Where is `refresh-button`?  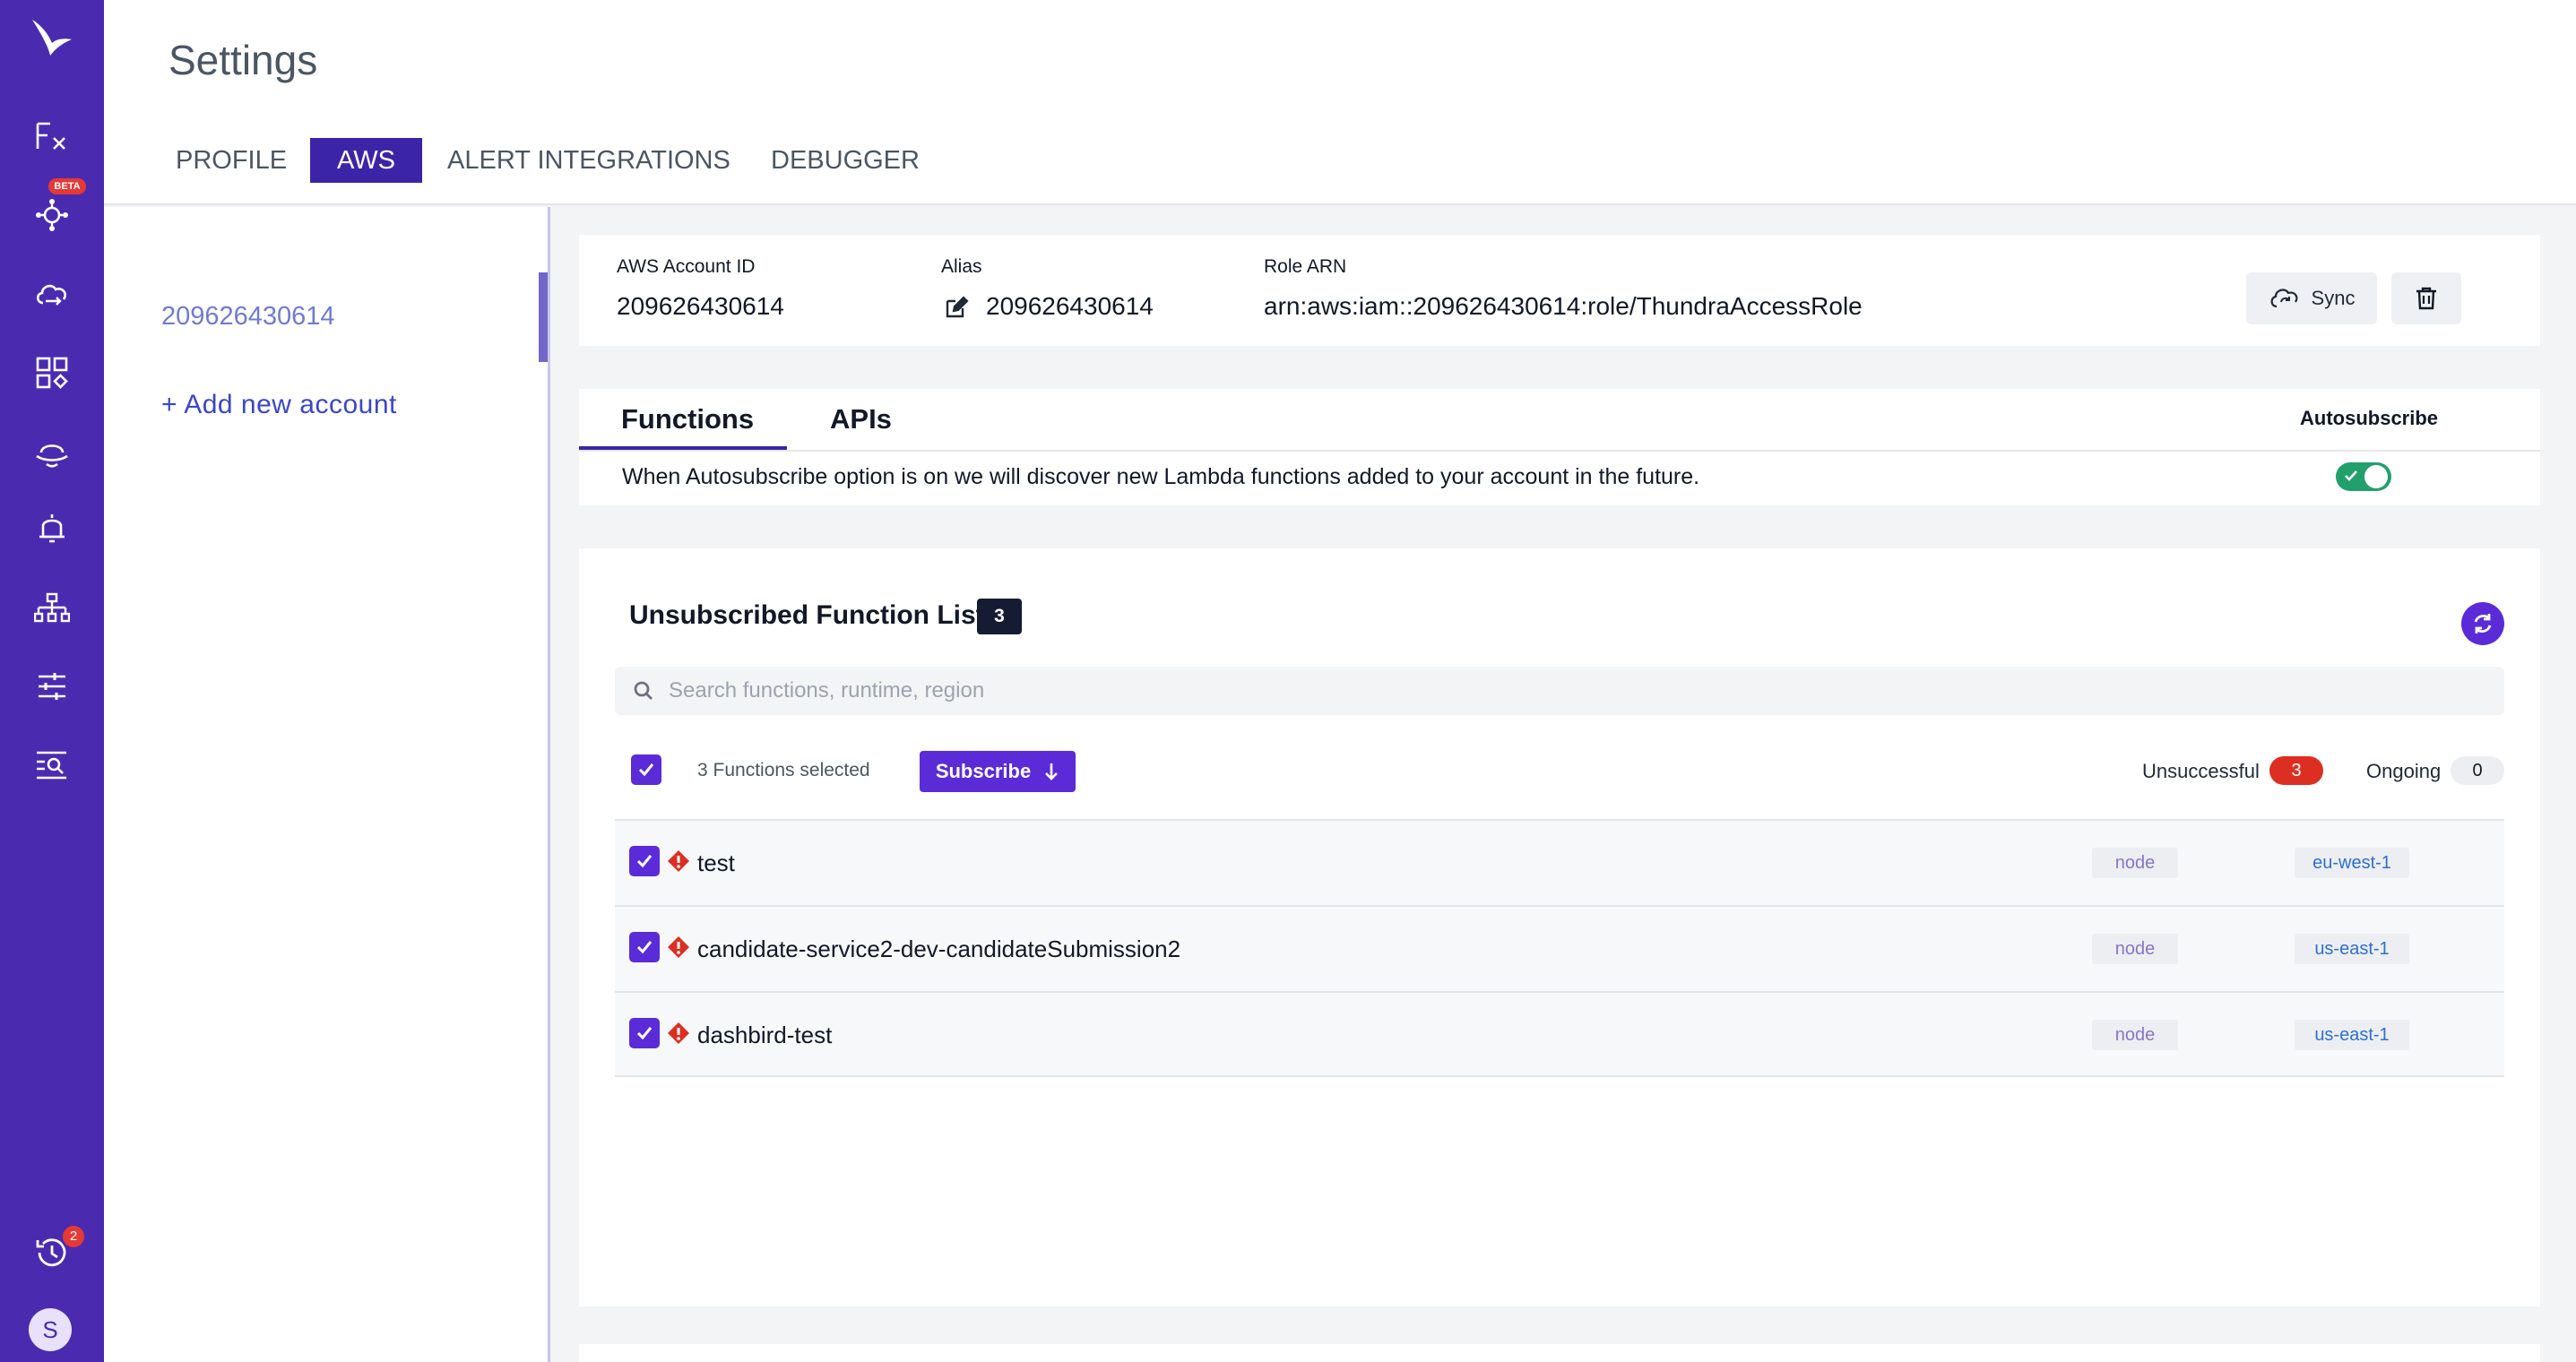 refresh-button is located at coordinates (2482, 623).